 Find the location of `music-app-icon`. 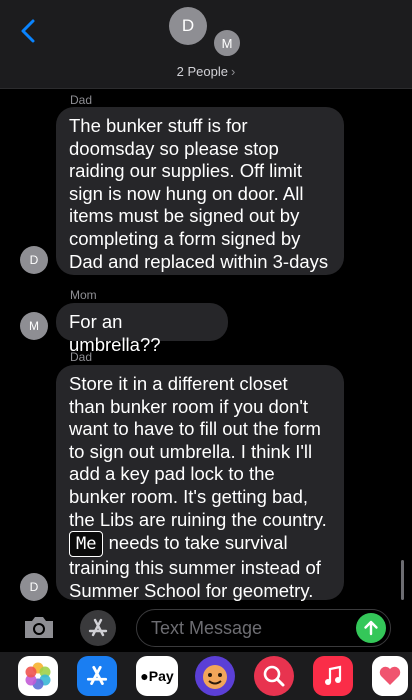

music-app-icon is located at coordinates (333, 676).